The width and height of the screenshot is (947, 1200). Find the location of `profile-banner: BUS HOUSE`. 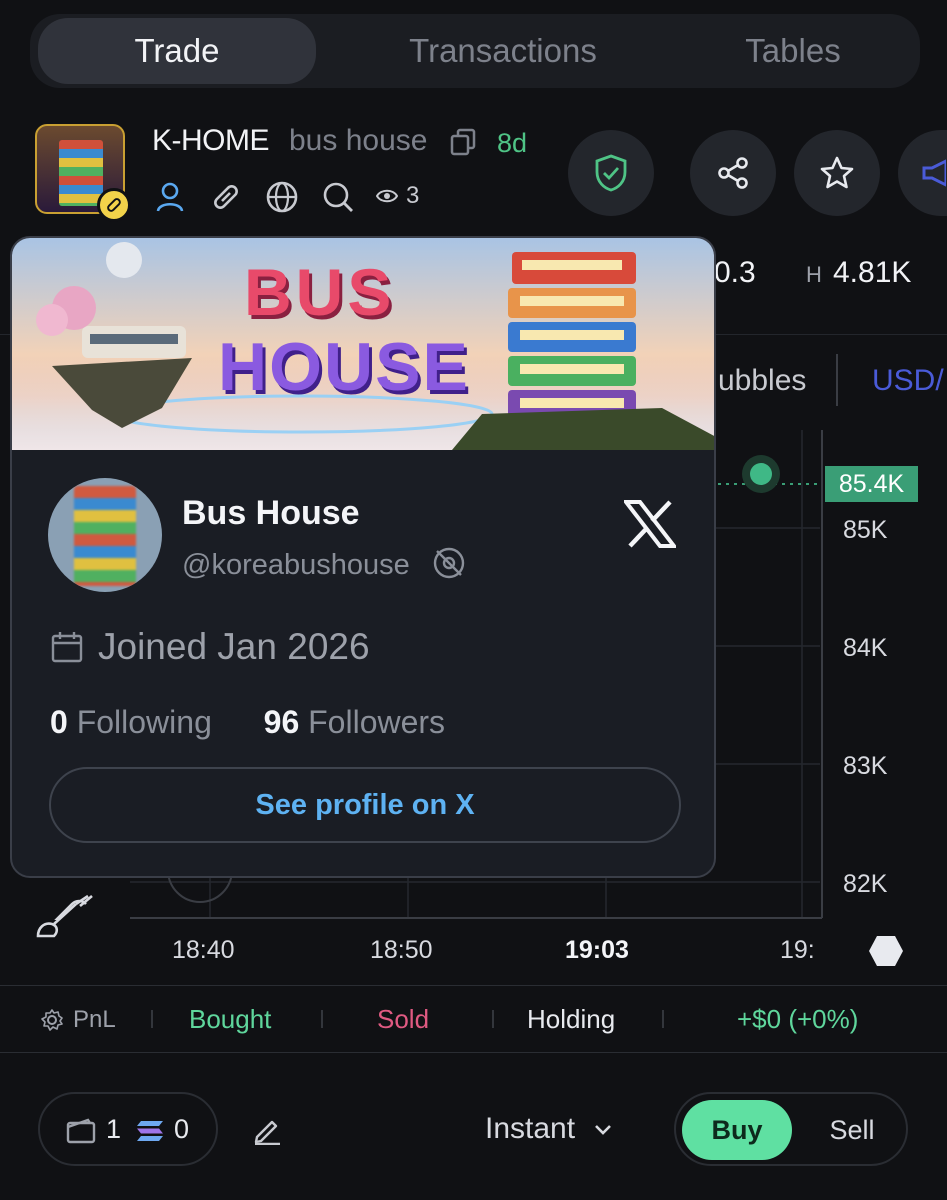

profile-banner: BUS HOUSE is located at coordinates (363, 344).